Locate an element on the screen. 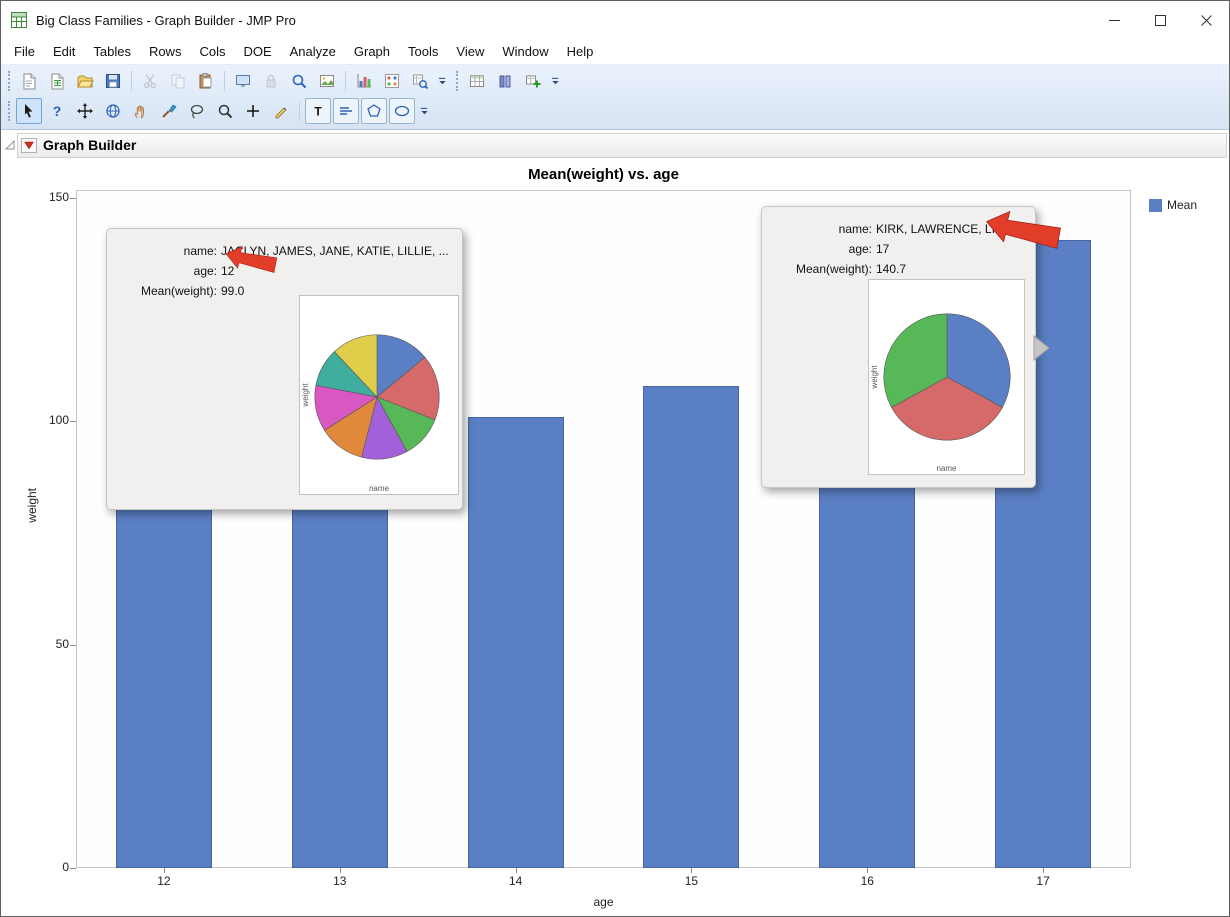 This screenshot has height=917, width=1230. data-table-button is located at coordinates (477, 81).